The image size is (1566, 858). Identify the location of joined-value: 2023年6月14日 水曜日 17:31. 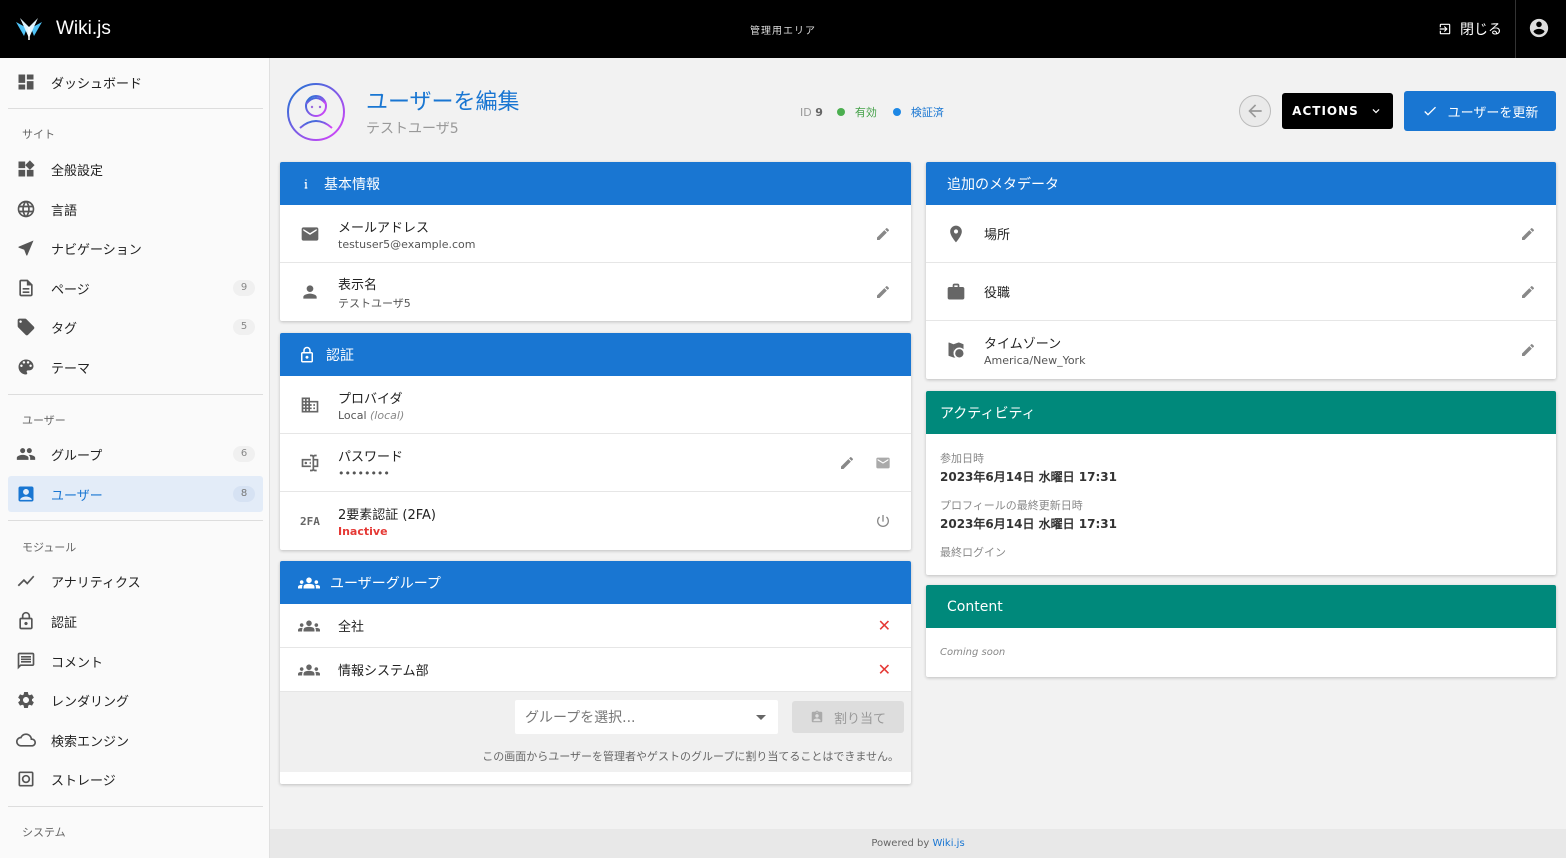
(1029, 477).